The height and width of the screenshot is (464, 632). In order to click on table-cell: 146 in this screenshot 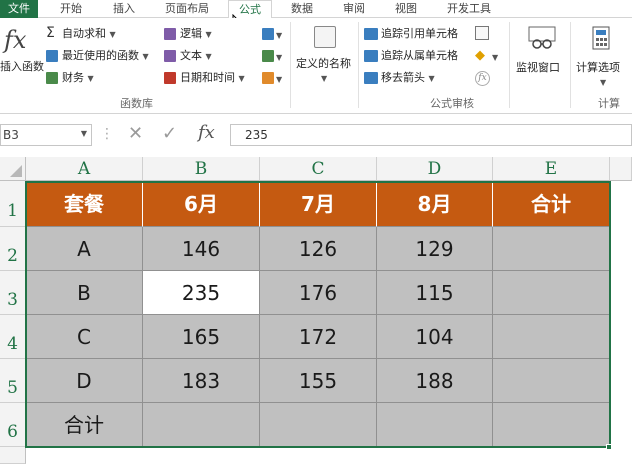, I will do `click(201, 249)`.